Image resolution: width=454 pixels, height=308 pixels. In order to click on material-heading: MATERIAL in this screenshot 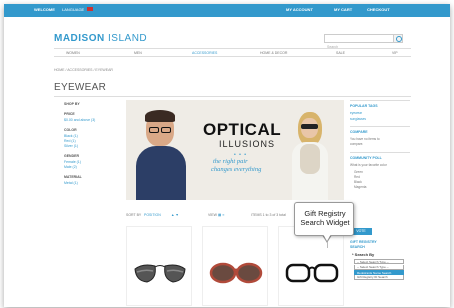, I will do `click(73, 177)`.